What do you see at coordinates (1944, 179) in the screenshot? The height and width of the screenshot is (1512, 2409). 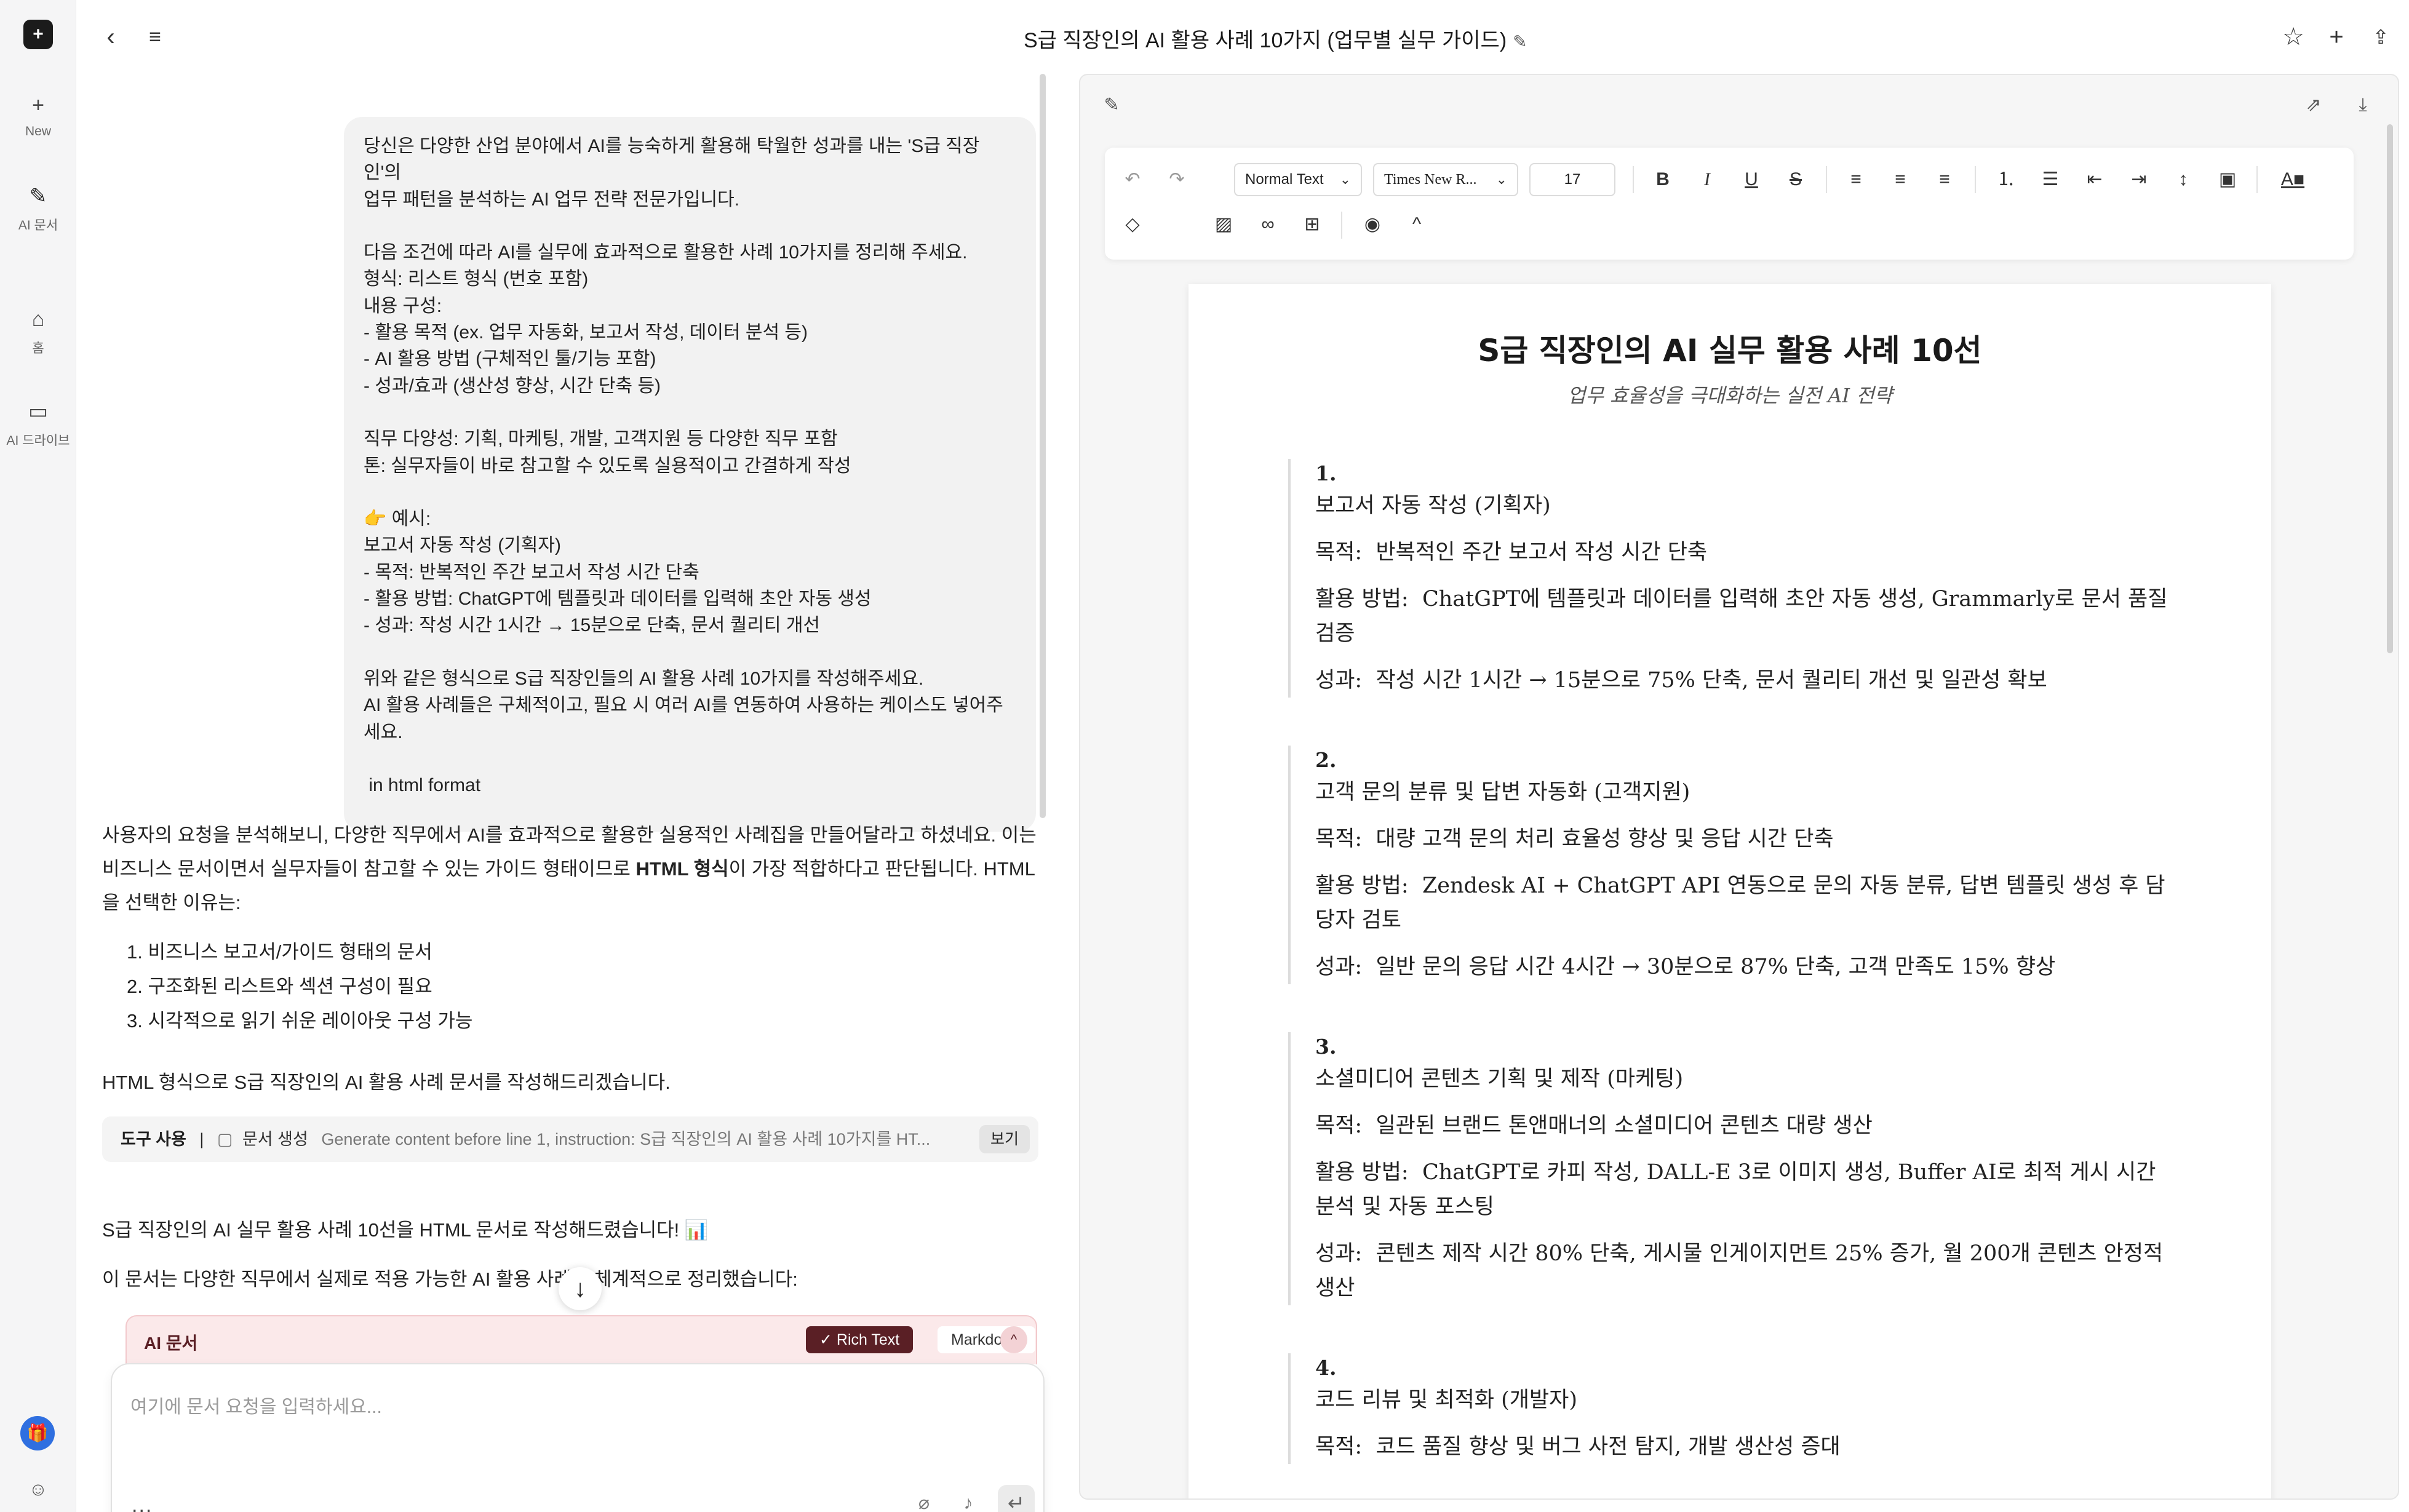 I see `align-right-icon: ≡` at bounding box center [1944, 179].